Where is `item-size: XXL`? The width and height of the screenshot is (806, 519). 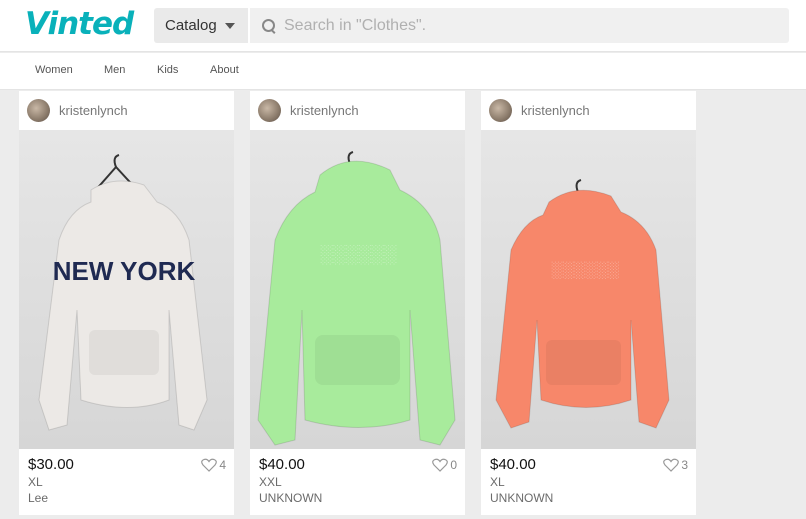 item-size: XXL is located at coordinates (270, 482).